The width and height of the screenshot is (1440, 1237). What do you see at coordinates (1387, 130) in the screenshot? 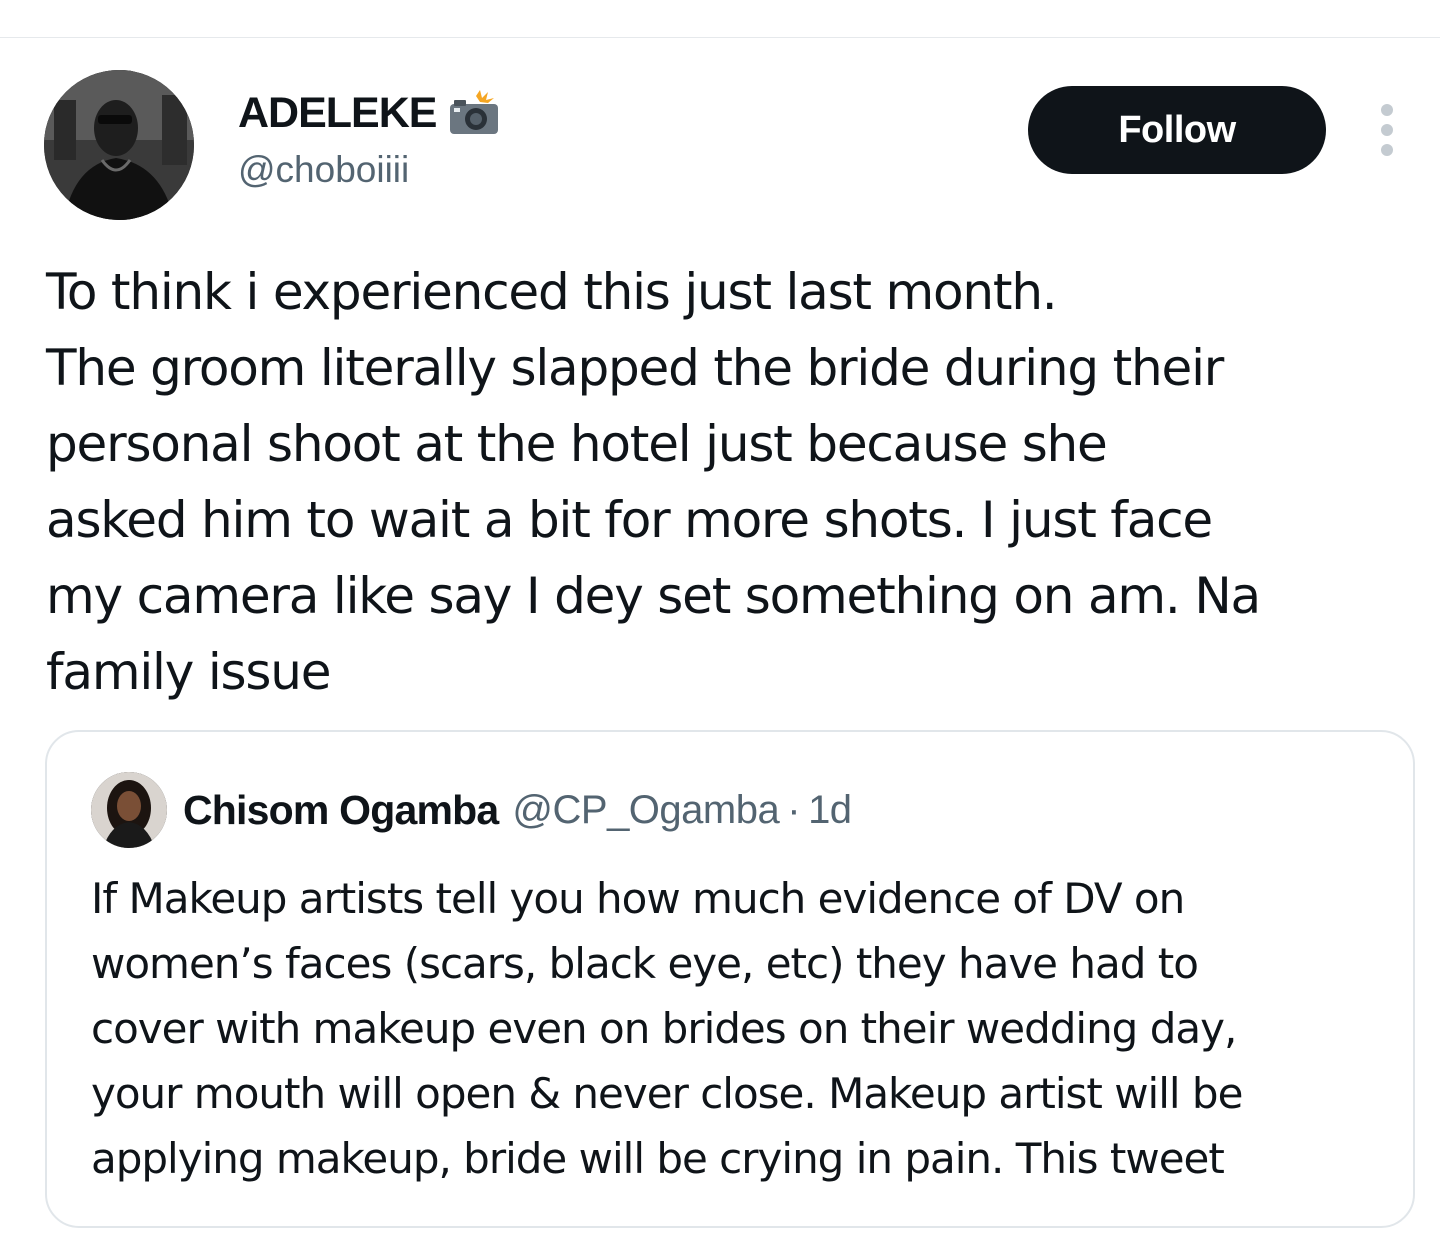
I see `more-options-icon` at bounding box center [1387, 130].